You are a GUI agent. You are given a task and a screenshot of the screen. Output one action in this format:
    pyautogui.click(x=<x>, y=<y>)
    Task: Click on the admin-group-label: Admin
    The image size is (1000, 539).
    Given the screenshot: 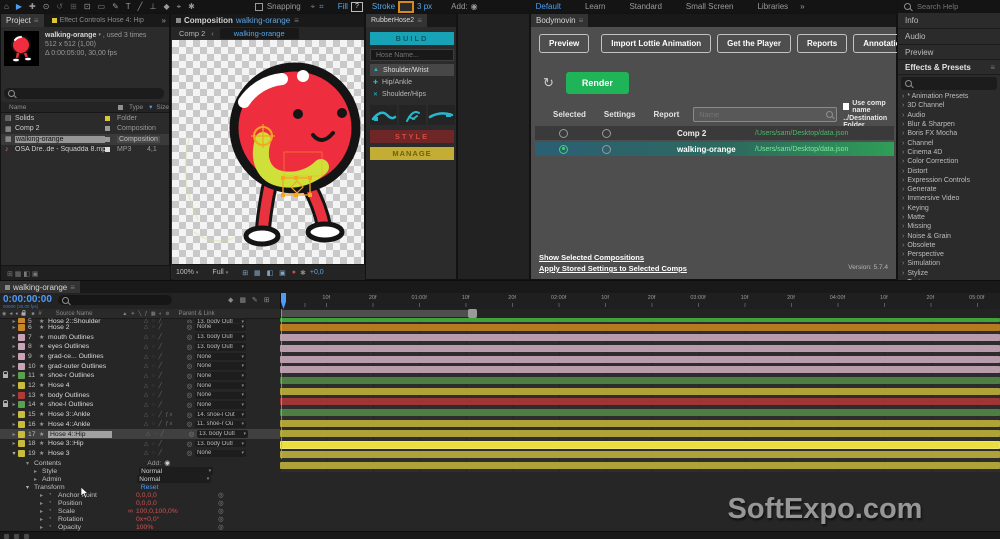 What is the action you would take?
    pyautogui.click(x=51, y=479)
    